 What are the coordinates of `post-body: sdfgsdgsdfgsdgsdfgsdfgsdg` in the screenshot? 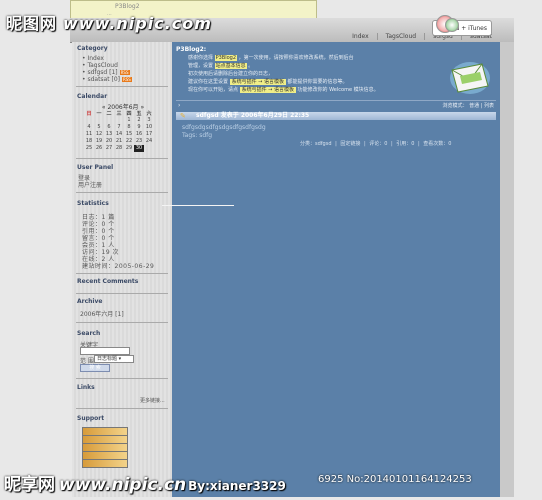 It's located at (224, 127).